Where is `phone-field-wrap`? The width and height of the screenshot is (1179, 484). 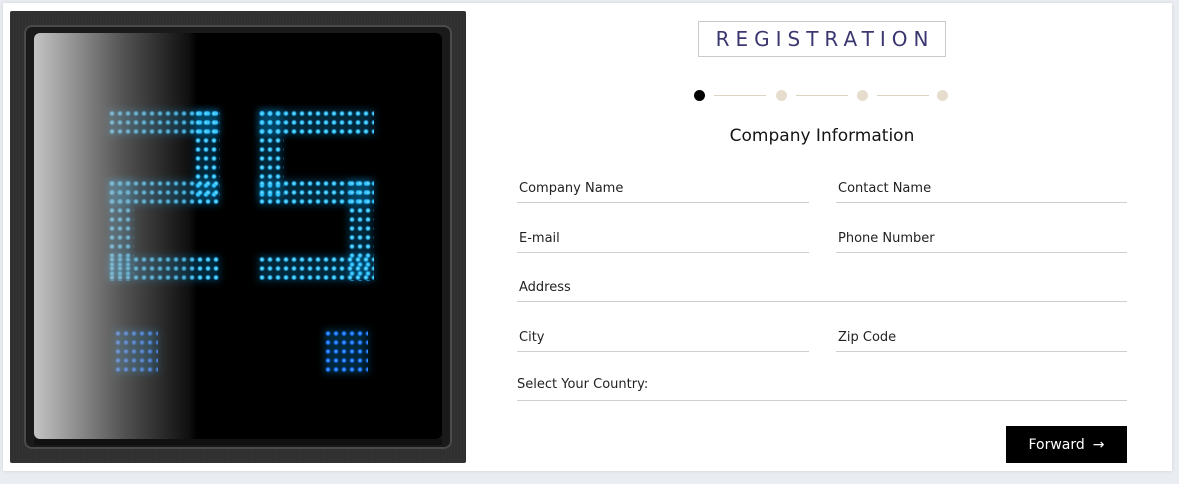
phone-field-wrap is located at coordinates (981, 239).